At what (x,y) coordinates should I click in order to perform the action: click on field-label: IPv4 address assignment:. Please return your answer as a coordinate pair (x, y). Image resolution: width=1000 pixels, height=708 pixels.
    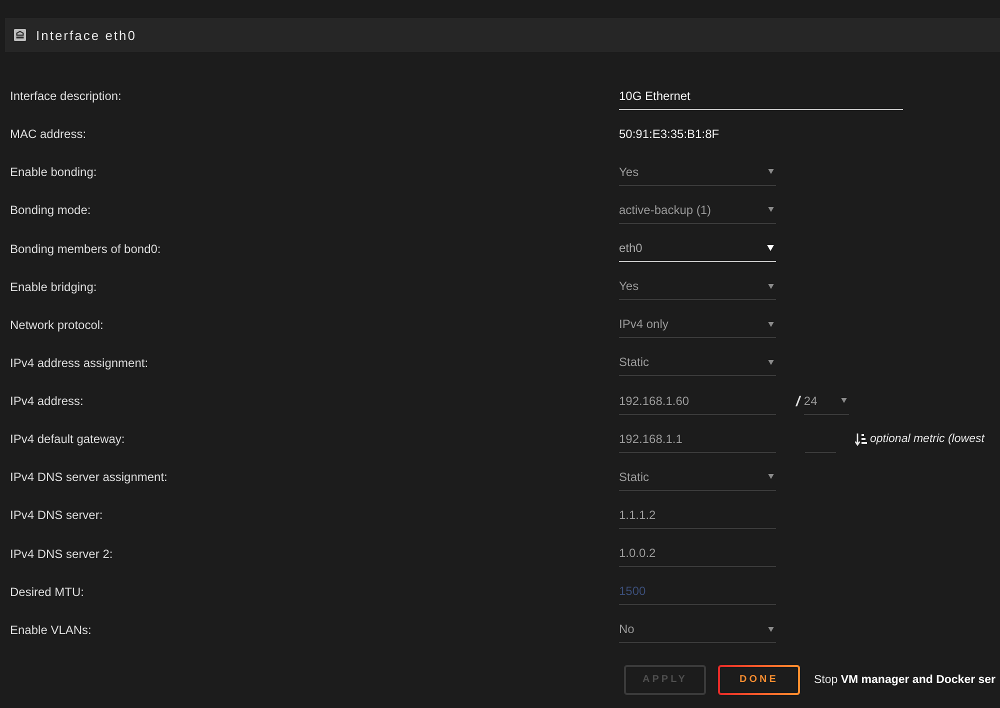
    Looking at the image, I should click on (79, 363).